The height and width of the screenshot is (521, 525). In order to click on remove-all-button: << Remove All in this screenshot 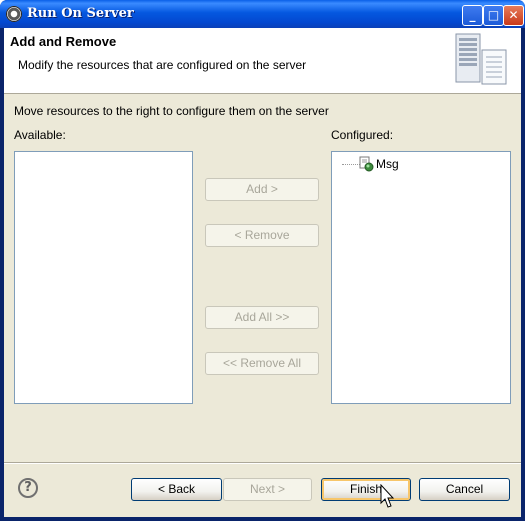, I will do `click(262, 363)`.